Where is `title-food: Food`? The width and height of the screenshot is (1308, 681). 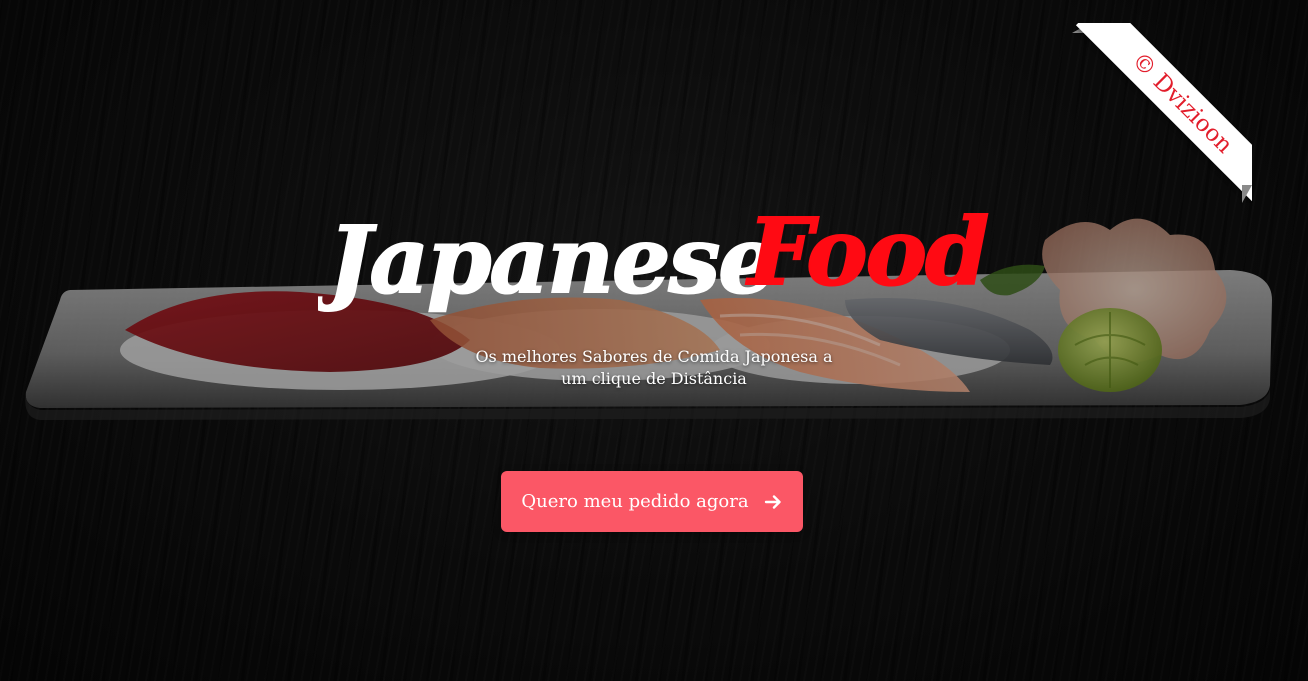 title-food: Food is located at coordinates (866, 252).